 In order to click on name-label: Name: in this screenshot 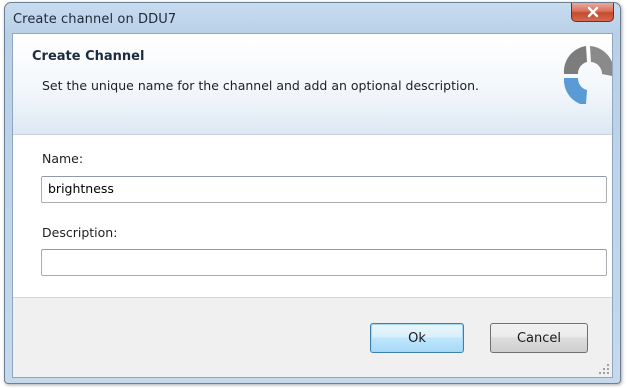, I will do `click(63, 158)`.